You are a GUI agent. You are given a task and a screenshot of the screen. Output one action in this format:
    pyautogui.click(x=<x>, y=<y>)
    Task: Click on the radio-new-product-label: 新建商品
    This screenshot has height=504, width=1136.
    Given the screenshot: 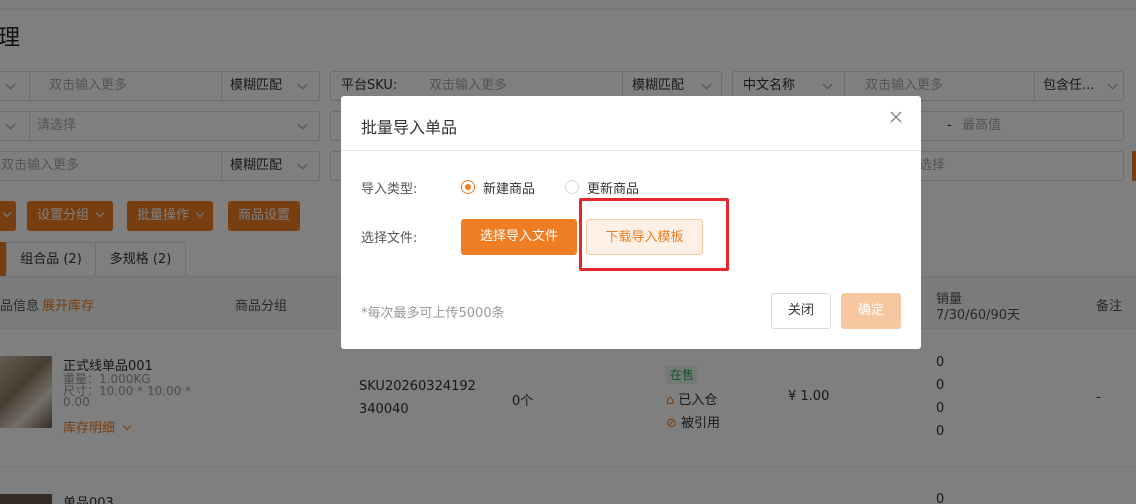 What is the action you would take?
    pyautogui.click(x=509, y=187)
    